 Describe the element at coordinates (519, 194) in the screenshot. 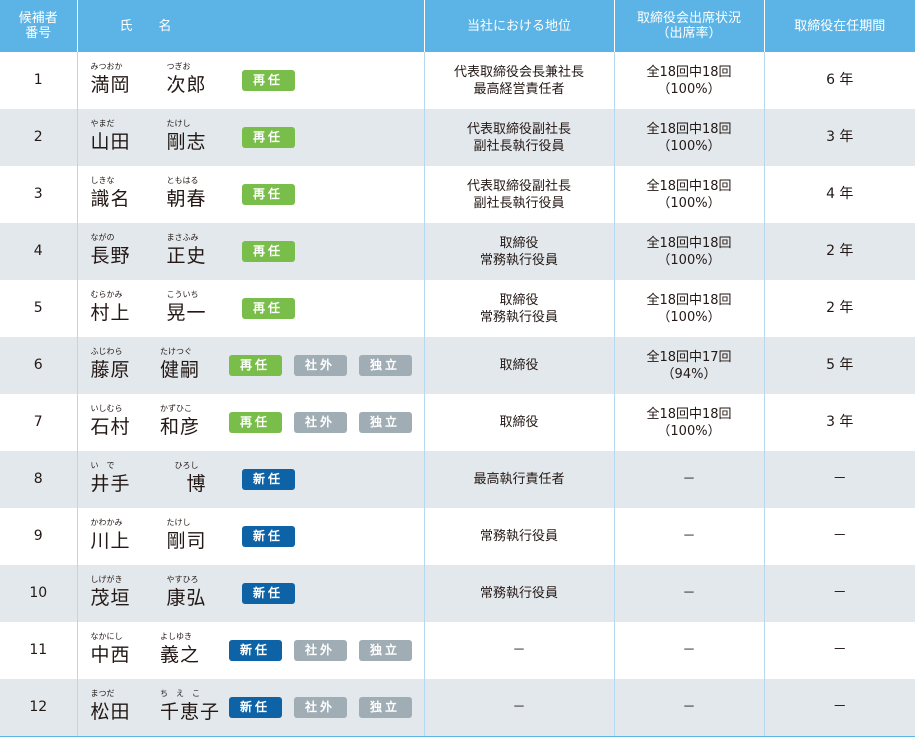

I see `position-cell: 代表取締役副社長 副社長執行役員` at that location.